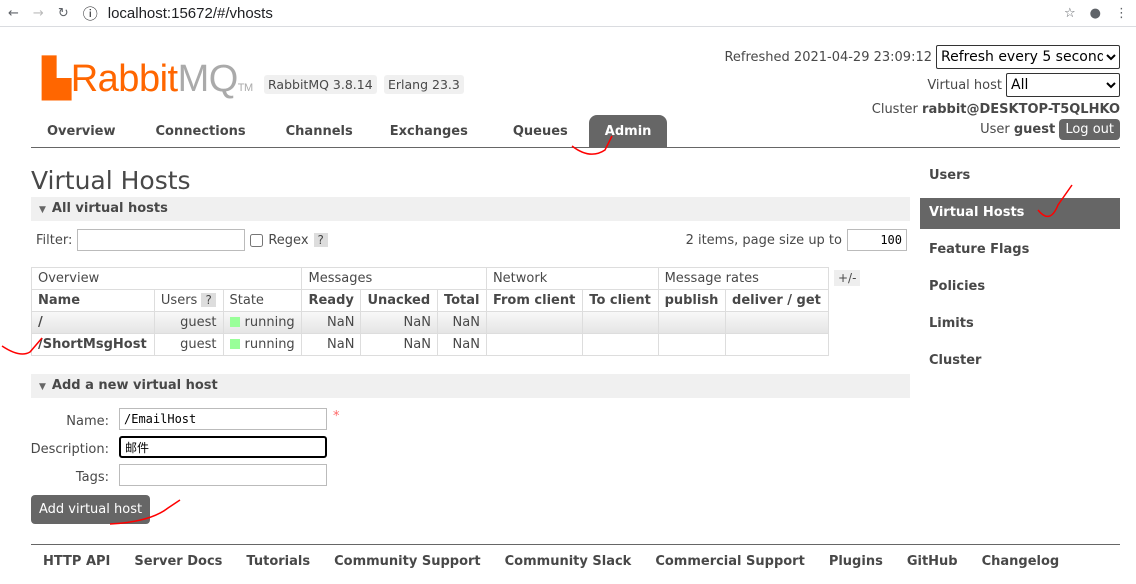  What do you see at coordinates (1063, 85) in the screenshot?
I see `vhost-select: All` at bounding box center [1063, 85].